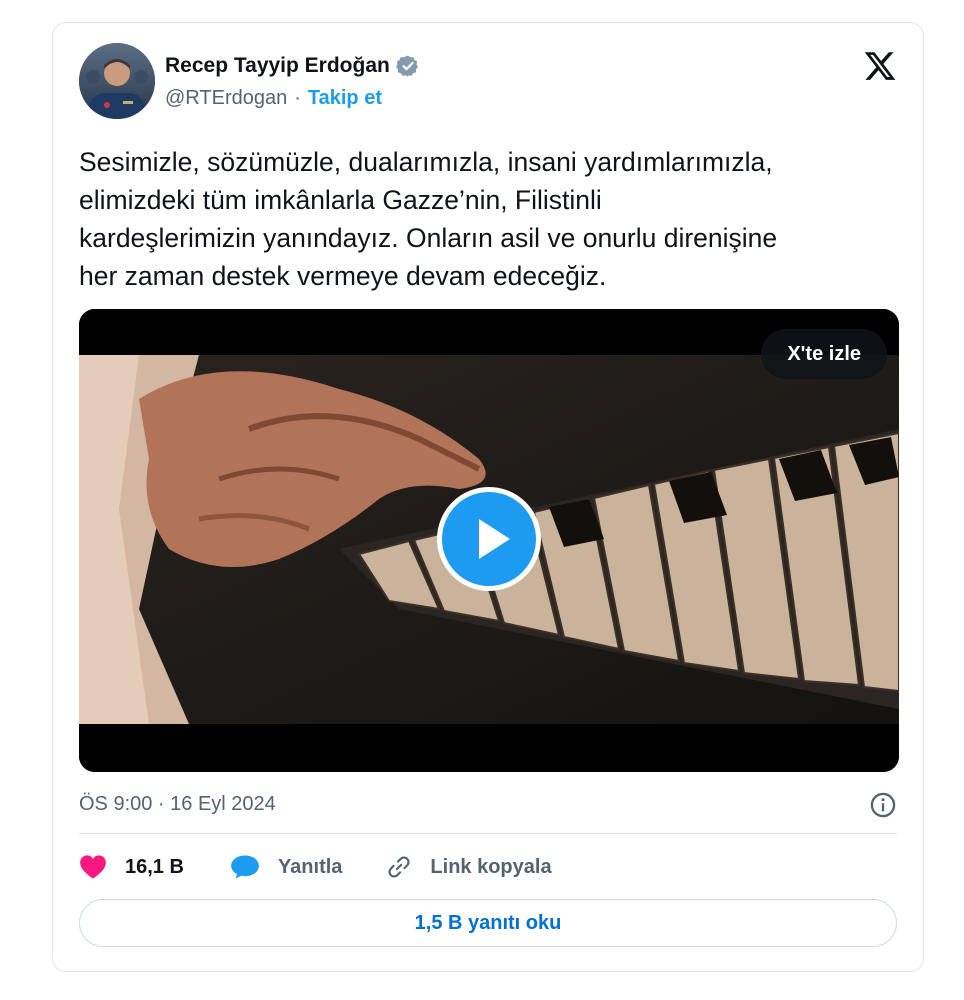 The image size is (964, 1000). I want to click on info-icon, so click(883, 805).